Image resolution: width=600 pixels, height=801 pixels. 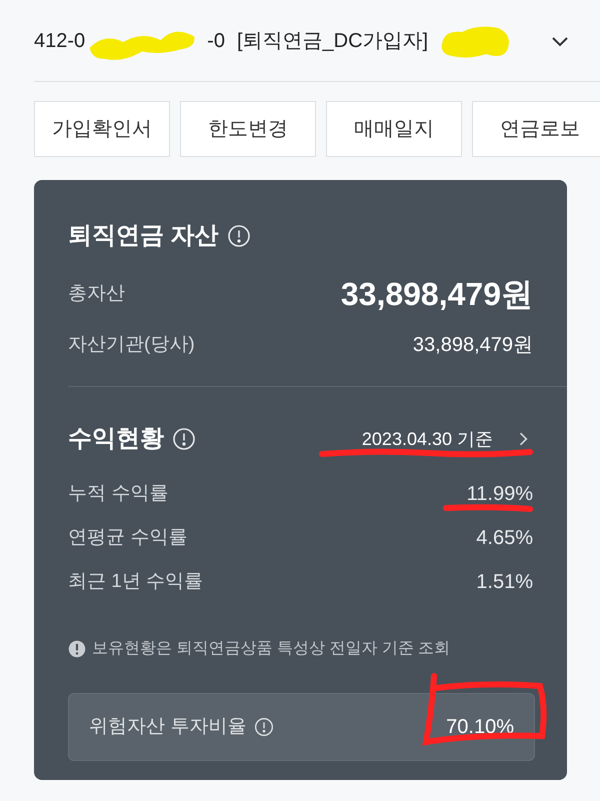 What do you see at coordinates (60, 41) in the screenshot?
I see `account-number: 412-0` at bounding box center [60, 41].